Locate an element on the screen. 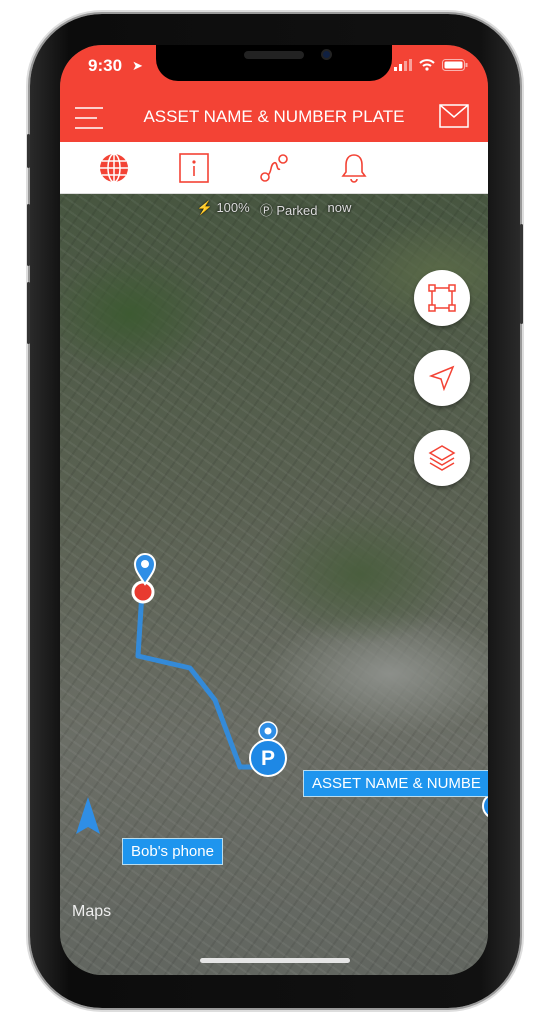 This screenshot has height=1024, width=550. blue-pin-icon is located at coordinates (145, 569).